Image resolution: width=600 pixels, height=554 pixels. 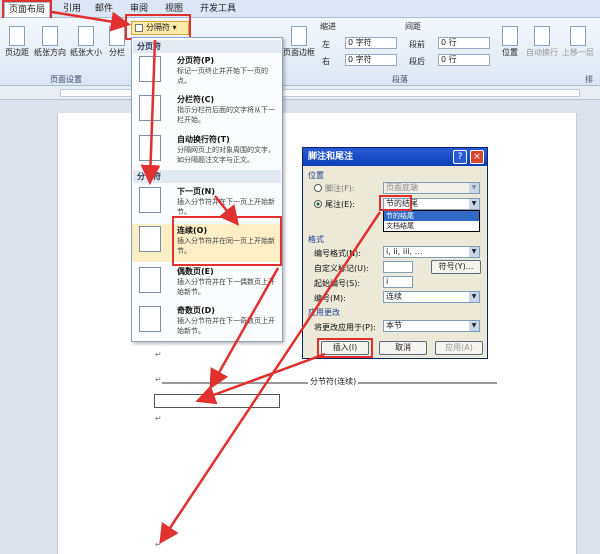 What do you see at coordinates (244, 328) in the screenshot?
I see `arrow-to-section-break` at bounding box center [244, 328].